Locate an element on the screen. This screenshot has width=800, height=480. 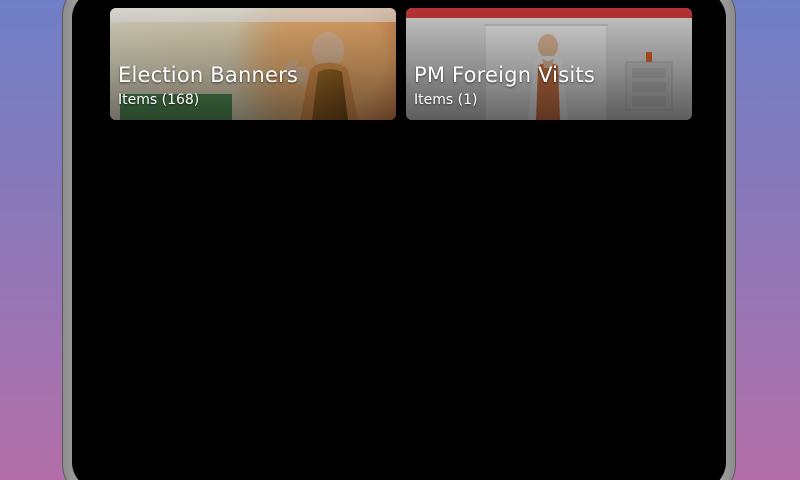
card-item-count: Items (168) is located at coordinates (159, 100).